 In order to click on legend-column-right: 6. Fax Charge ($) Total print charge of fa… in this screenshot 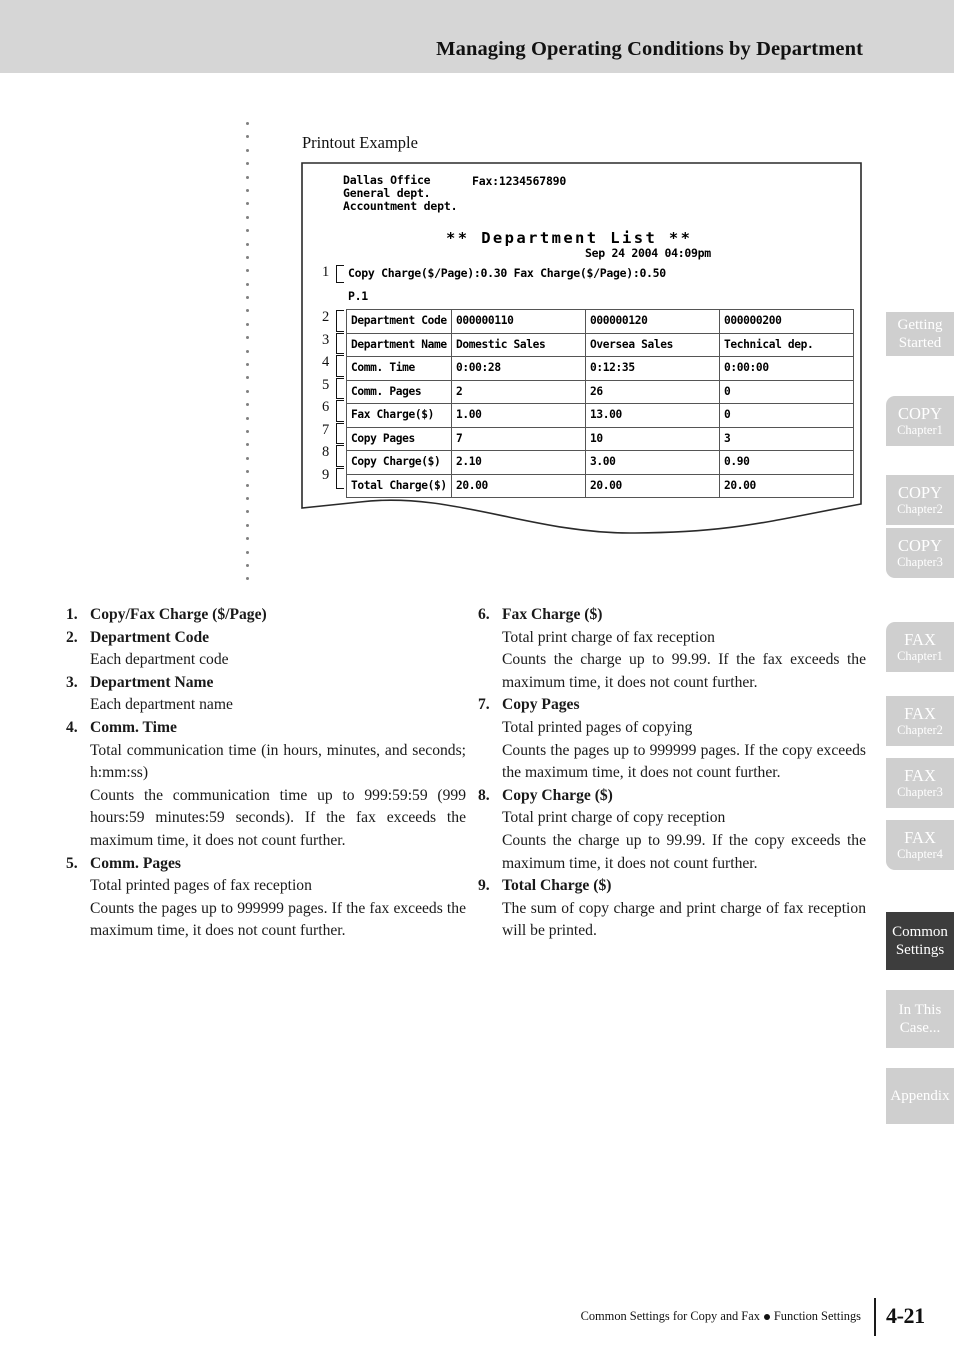, I will do `click(672, 773)`.